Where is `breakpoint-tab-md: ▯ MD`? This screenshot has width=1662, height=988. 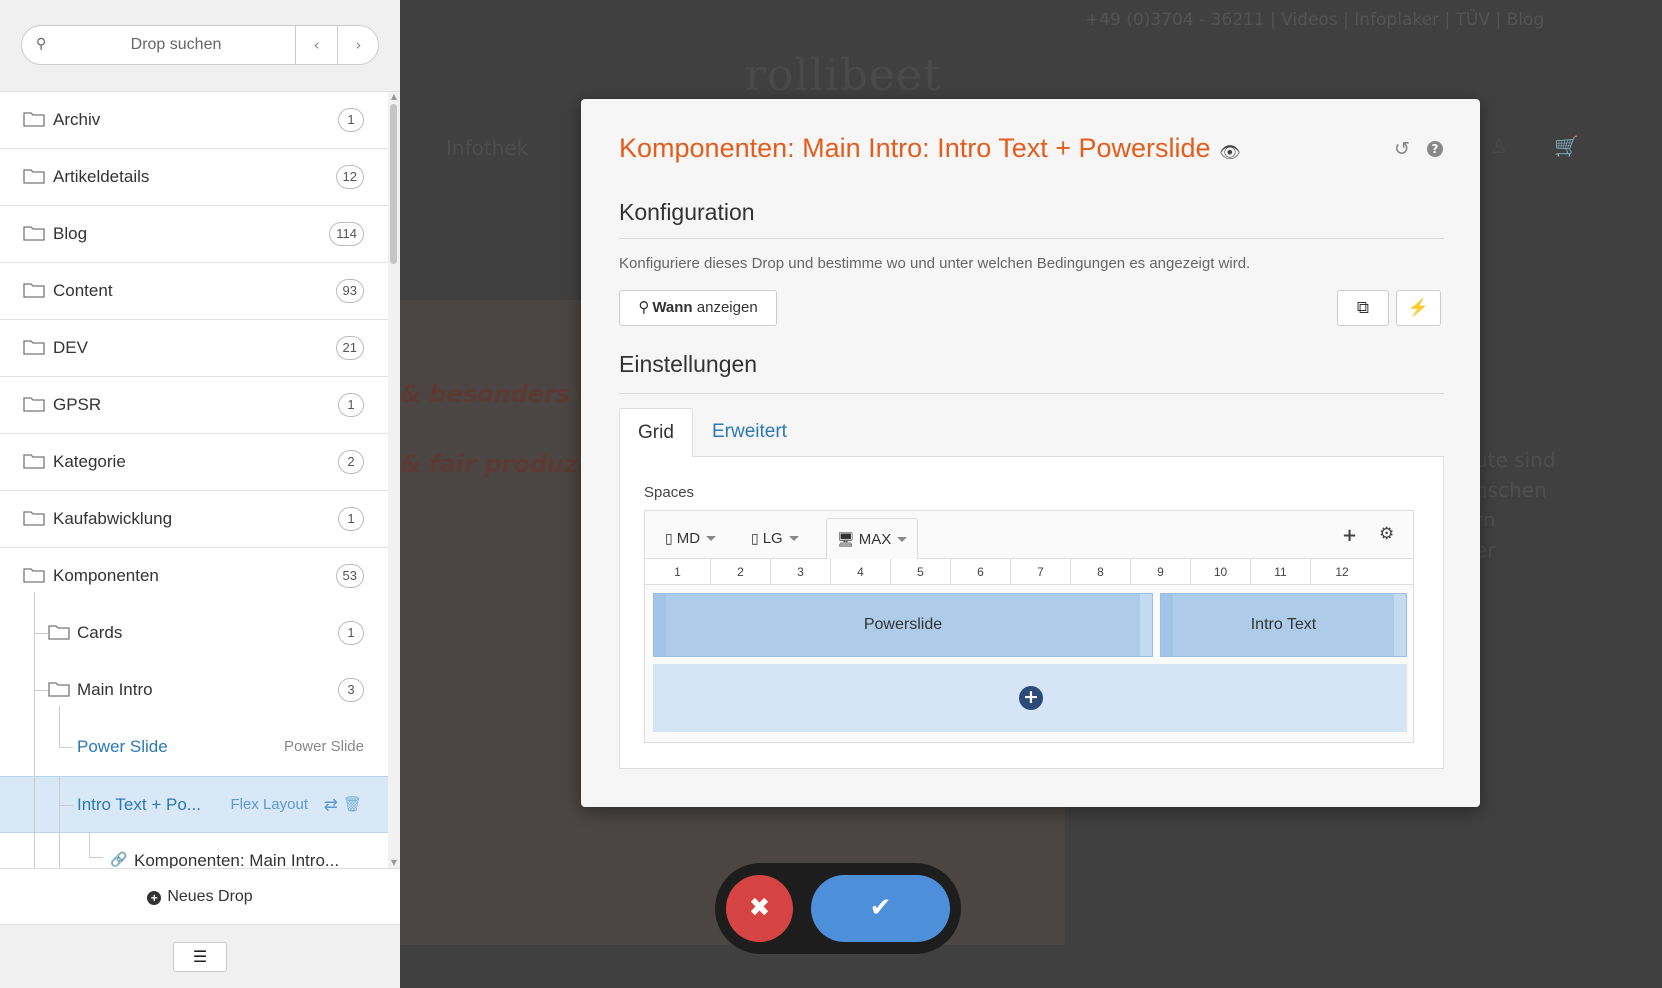 breakpoint-tab-md: ▯ MD is located at coordinates (690, 538).